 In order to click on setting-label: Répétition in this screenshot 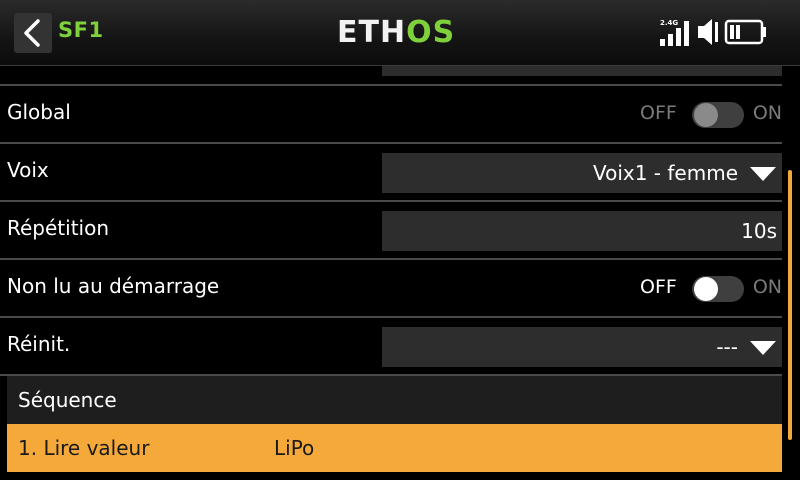, I will do `click(58, 228)`.